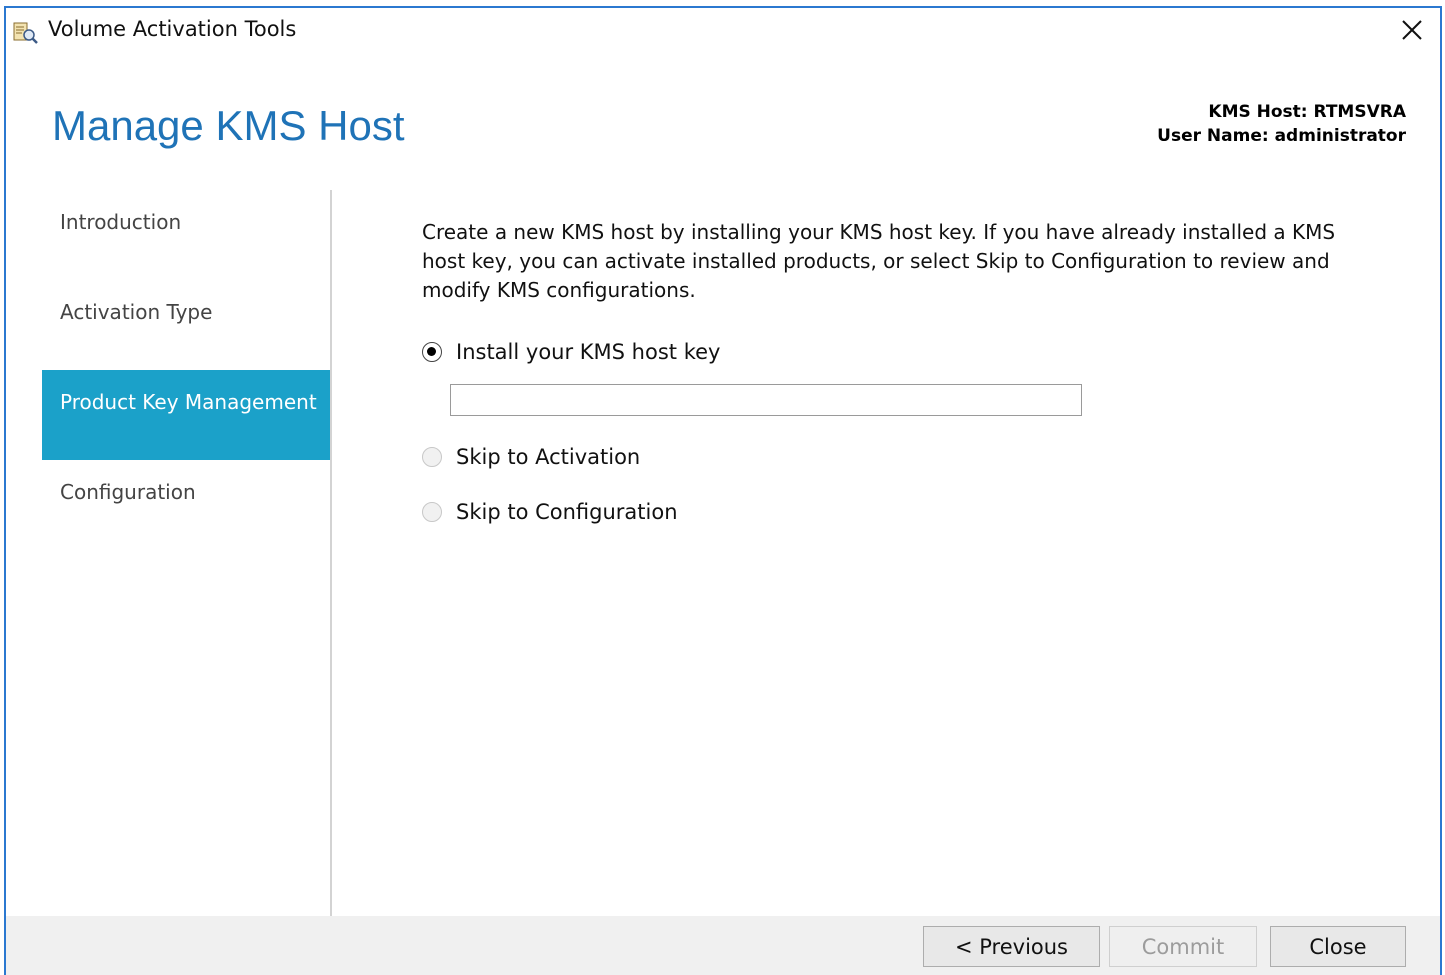 Image resolution: width=1445 pixels, height=975 pixels. What do you see at coordinates (567, 512) in the screenshot?
I see `skip-configuration-label: Skip to Configuration` at bounding box center [567, 512].